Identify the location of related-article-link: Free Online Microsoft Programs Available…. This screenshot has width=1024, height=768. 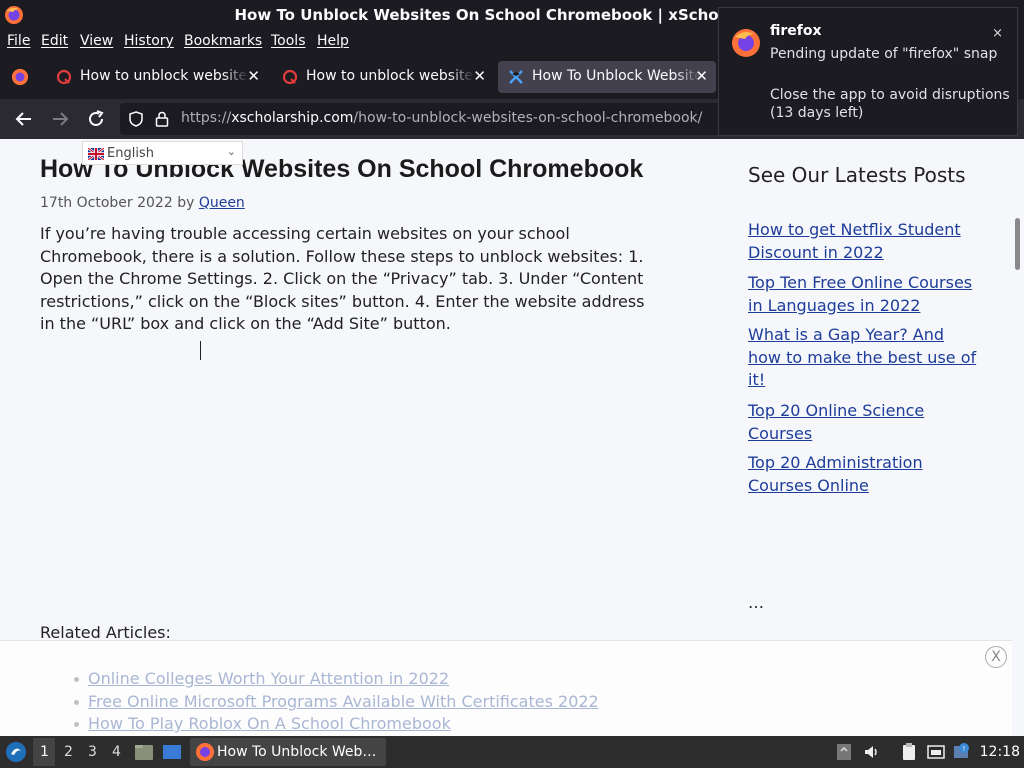
(343, 701).